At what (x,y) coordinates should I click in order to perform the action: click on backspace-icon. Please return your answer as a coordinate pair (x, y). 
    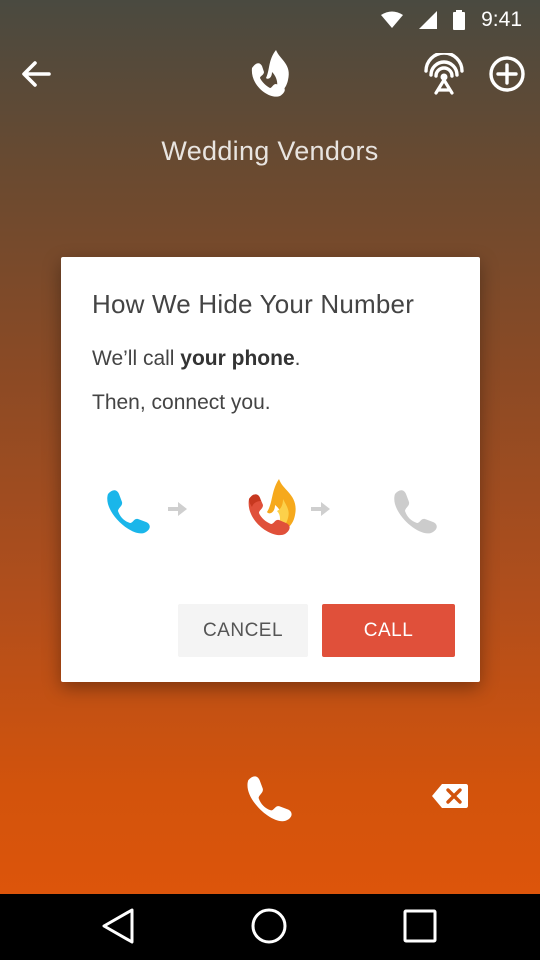
    Looking at the image, I should click on (450, 798).